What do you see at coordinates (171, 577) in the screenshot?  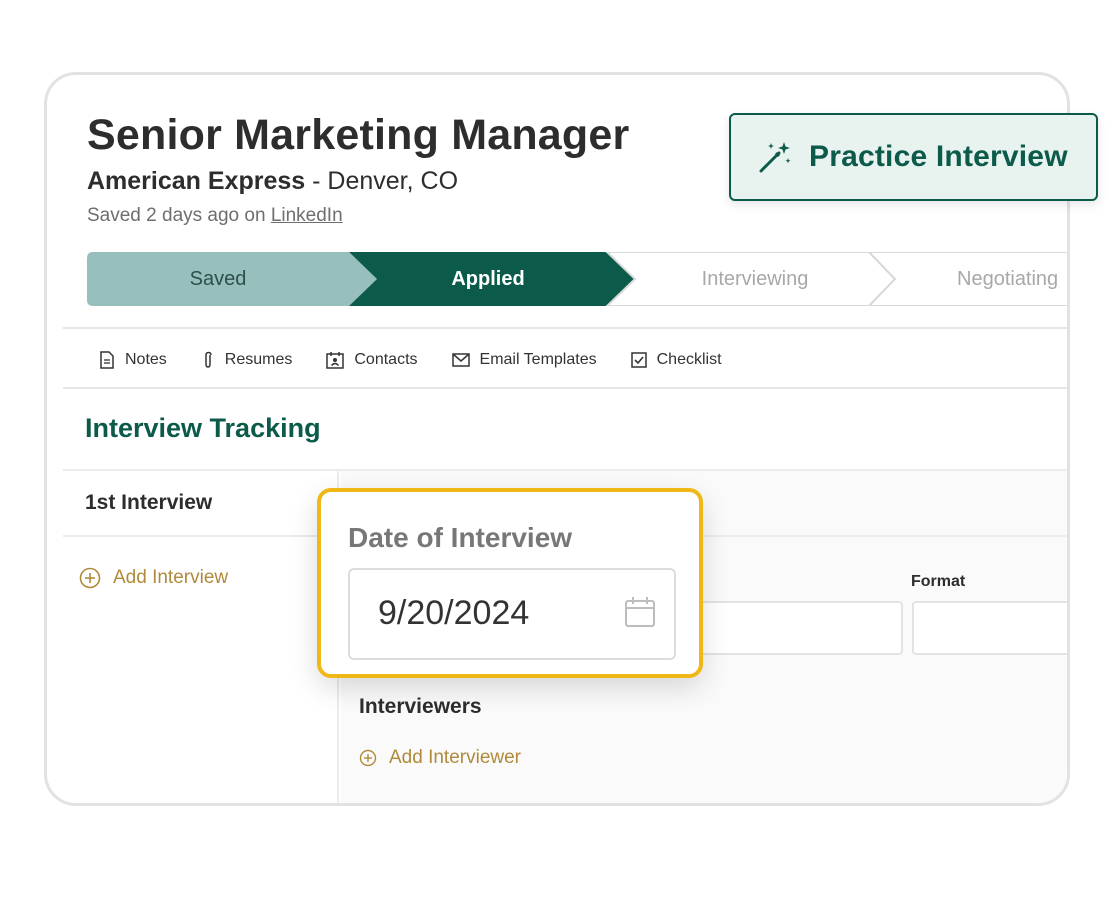 I see `add-interview-label: Add Interview` at bounding box center [171, 577].